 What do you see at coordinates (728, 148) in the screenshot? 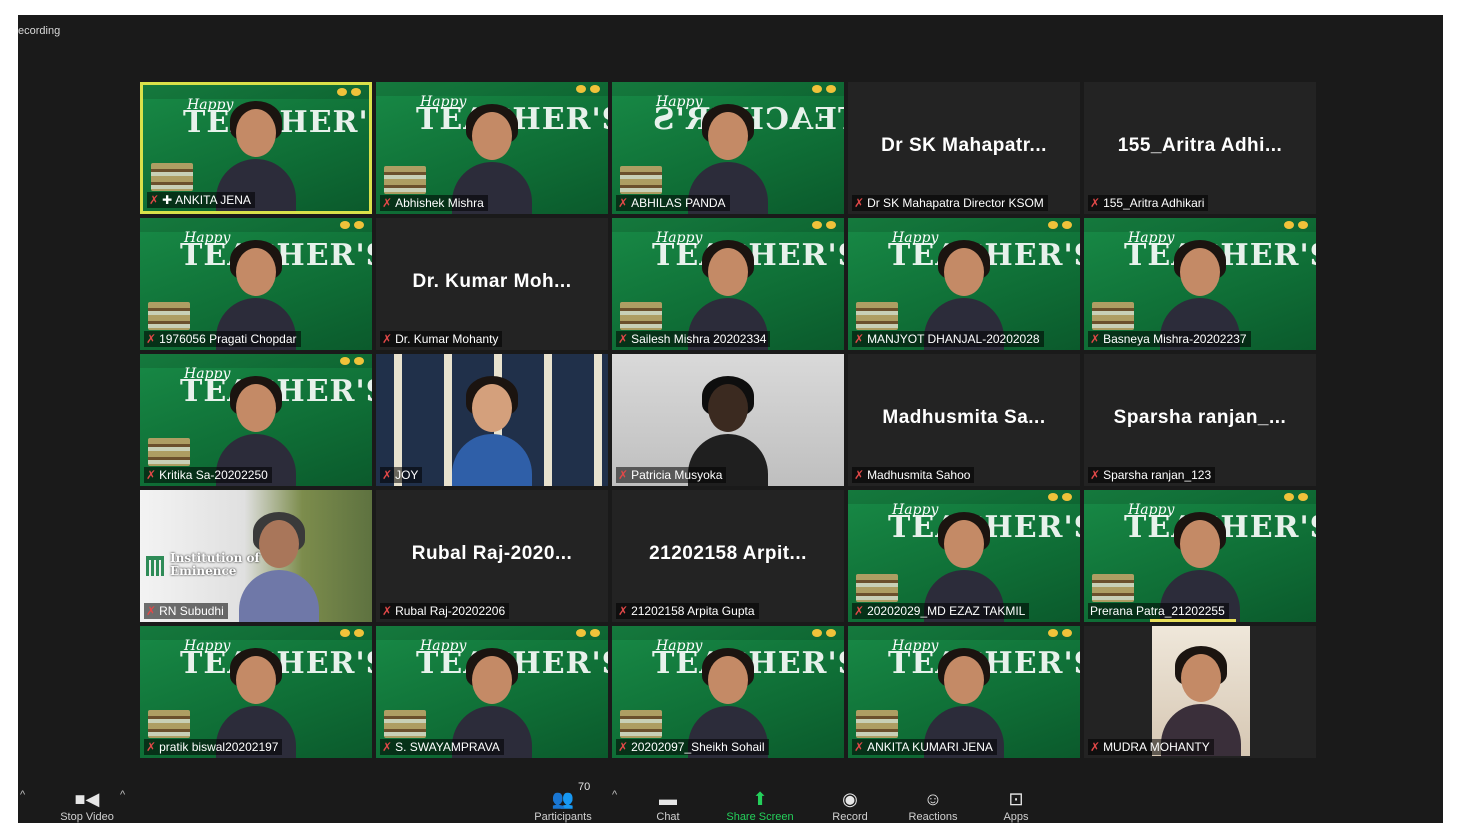
I see `participant-tile: HappyTEACHER'S✗ABHILAS PANDA` at bounding box center [728, 148].